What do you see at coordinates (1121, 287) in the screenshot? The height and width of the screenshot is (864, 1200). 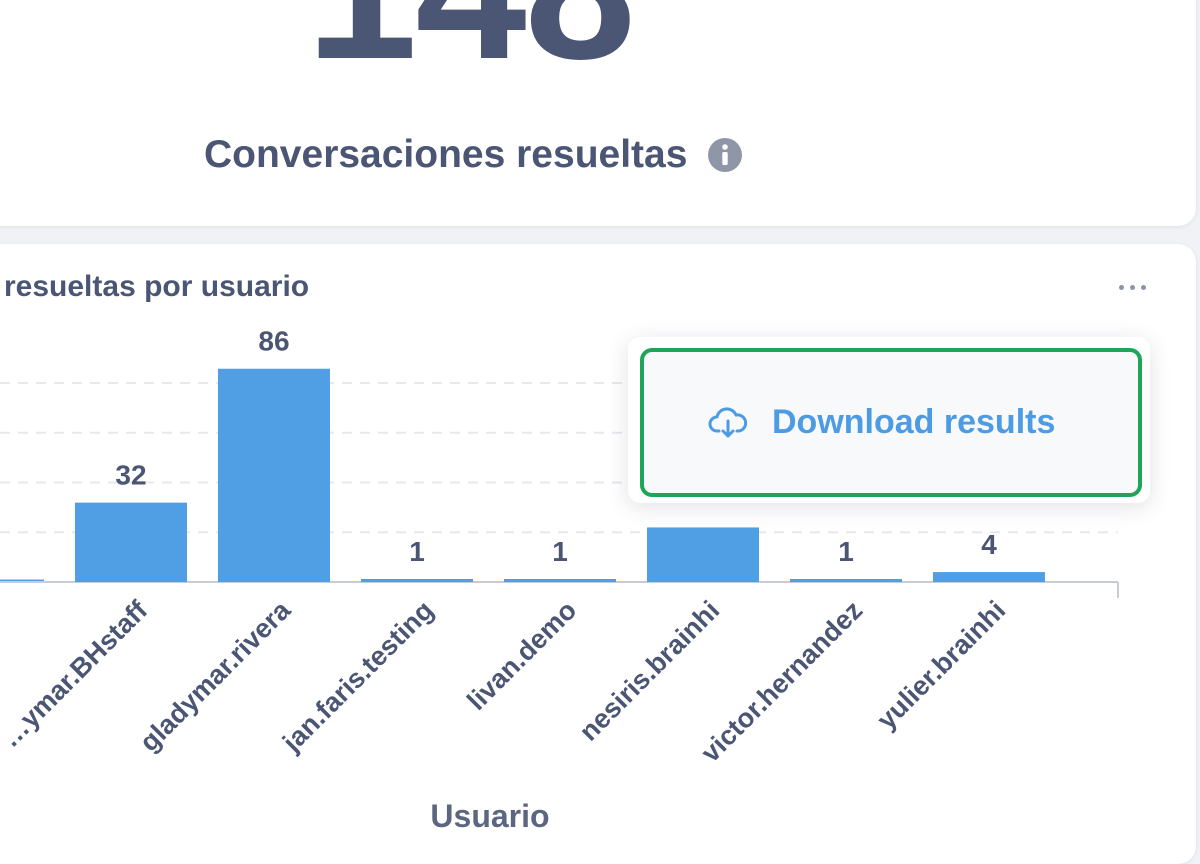 I see `ellipsis-icon` at bounding box center [1121, 287].